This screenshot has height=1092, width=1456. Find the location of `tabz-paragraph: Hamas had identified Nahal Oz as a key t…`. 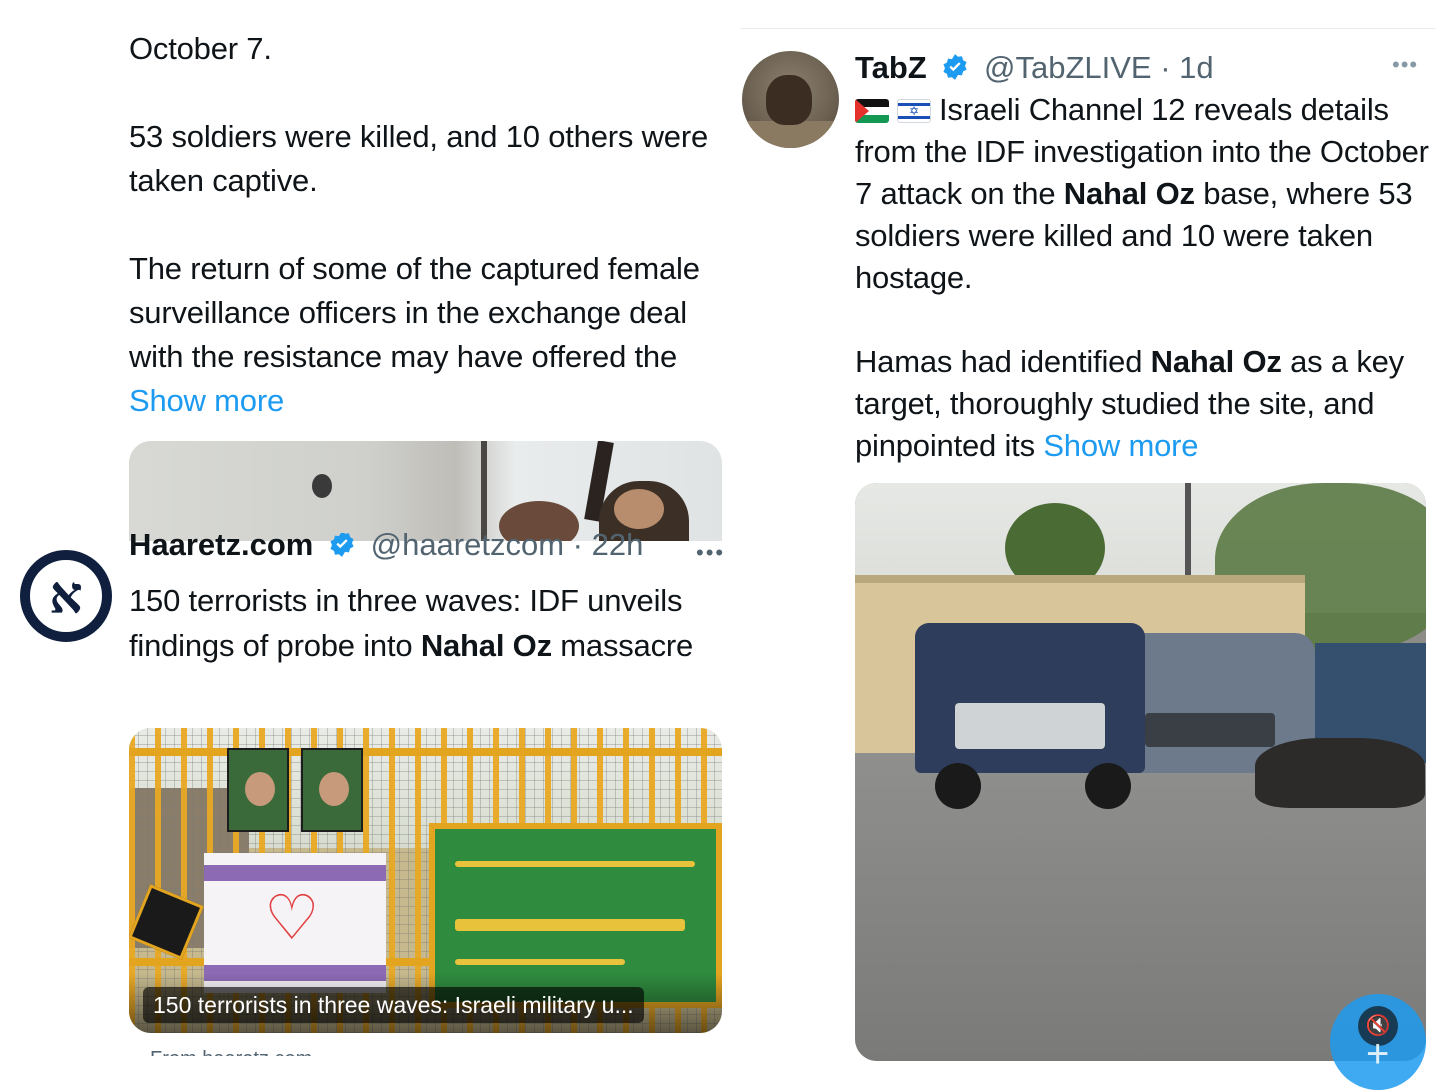

tabz-paragraph: Hamas had identified Nahal Oz as a key t… is located at coordinates (1150, 404).